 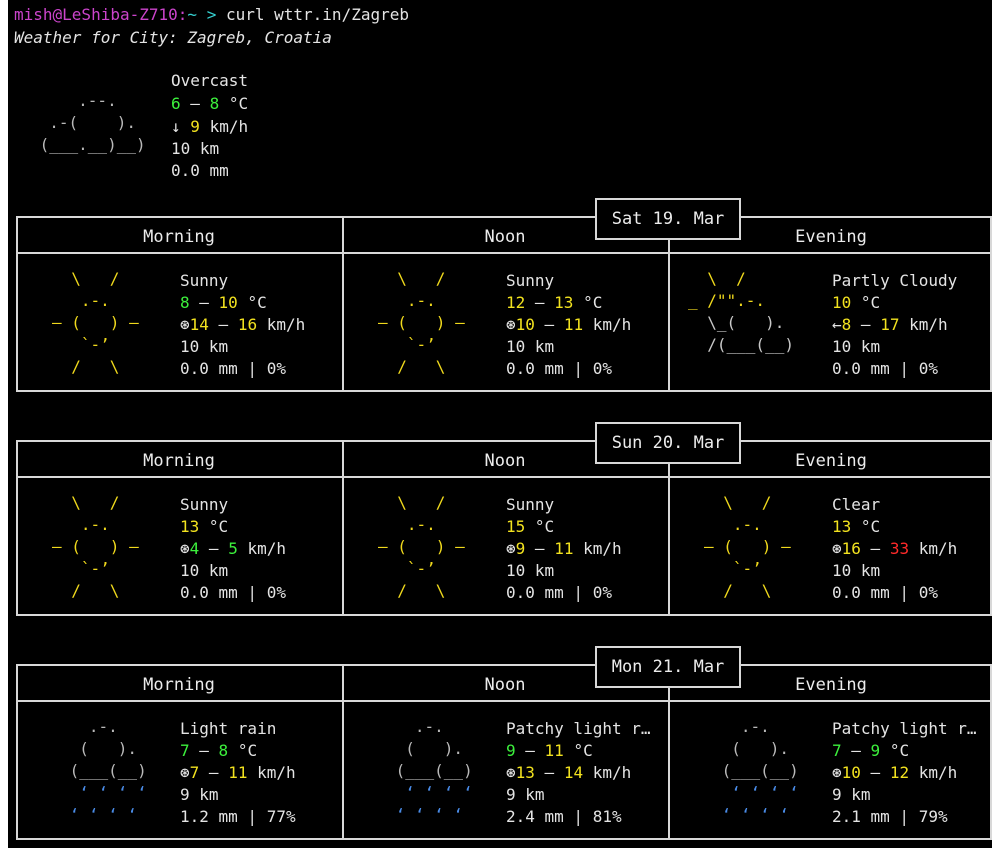 What do you see at coordinates (173, 37) in the screenshot?
I see `location-subtitle: Weather for City: Zagreb, Croatia` at bounding box center [173, 37].